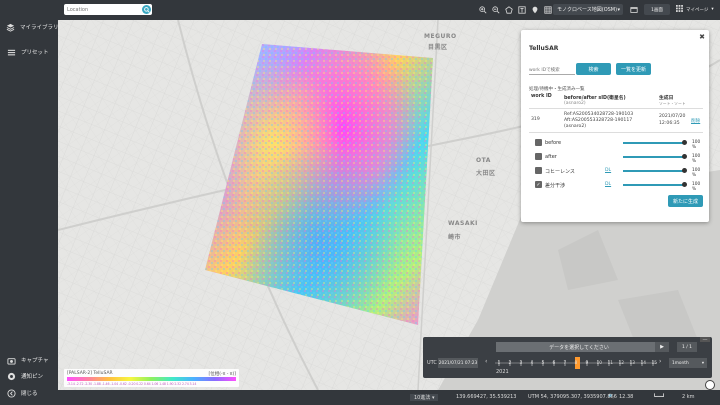  Describe the element at coordinates (705, 340) in the screenshot. I see `collapse-icon: —` at that location.